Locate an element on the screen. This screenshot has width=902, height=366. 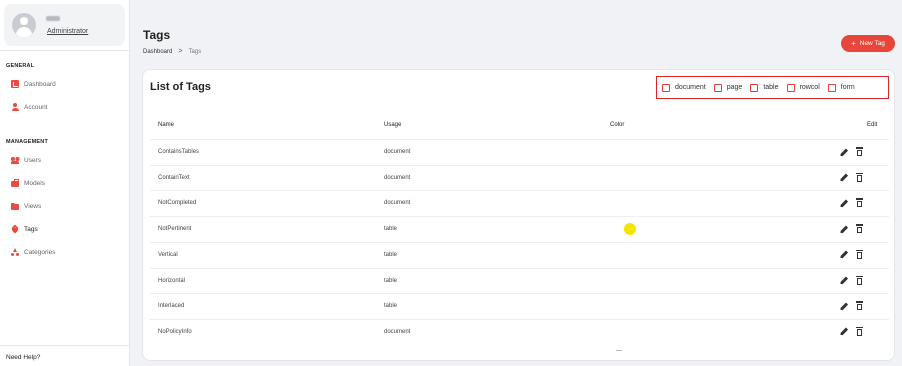
section-general-label: GENERAL is located at coordinates (20, 66).